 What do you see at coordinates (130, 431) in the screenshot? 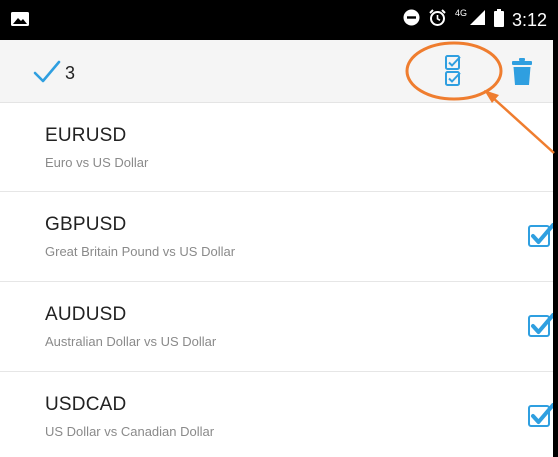
I see `symbol-description: US Dollar vs Canadian Dollar` at bounding box center [130, 431].